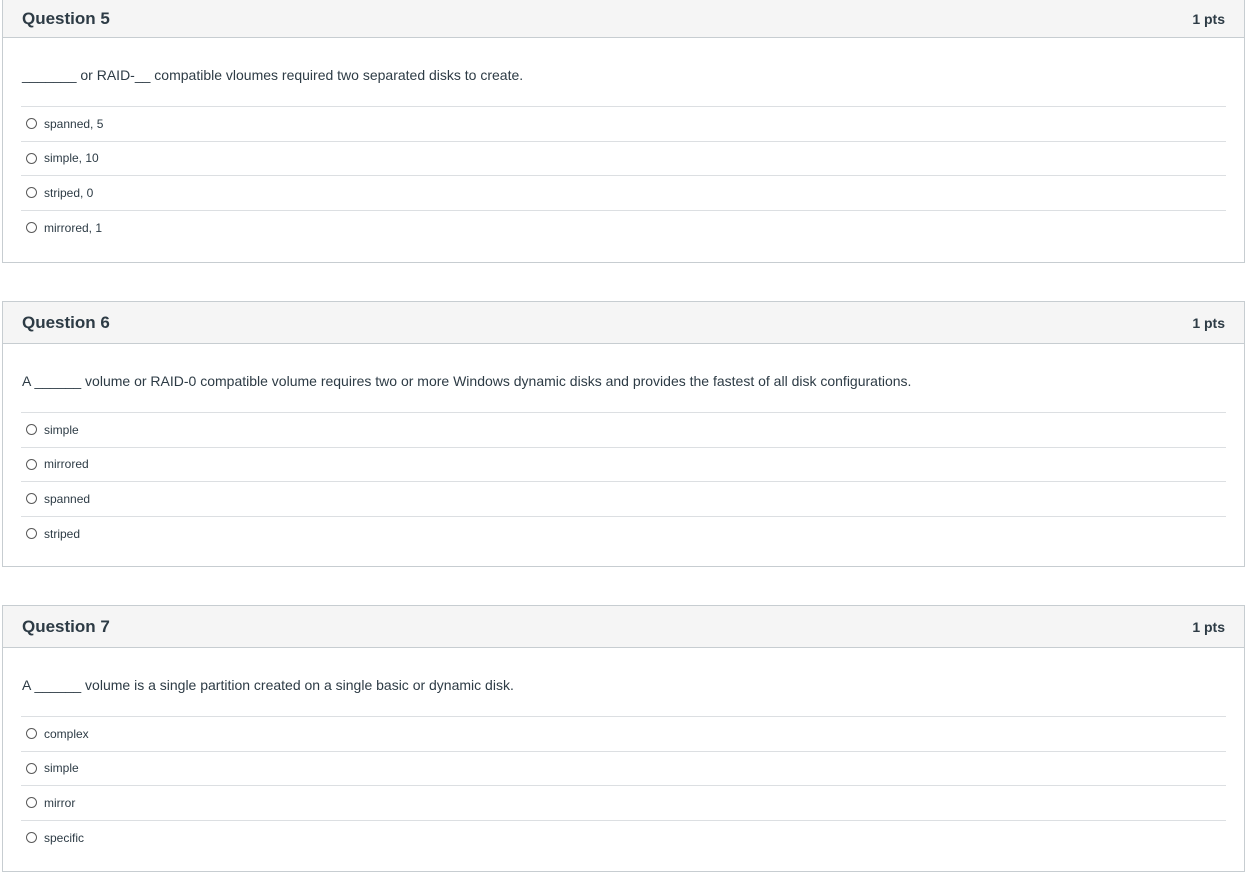  What do you see at coordinates (66, 18) in the screenshot?
I see `question-title: Question 5` at bounding box center [66, 18].